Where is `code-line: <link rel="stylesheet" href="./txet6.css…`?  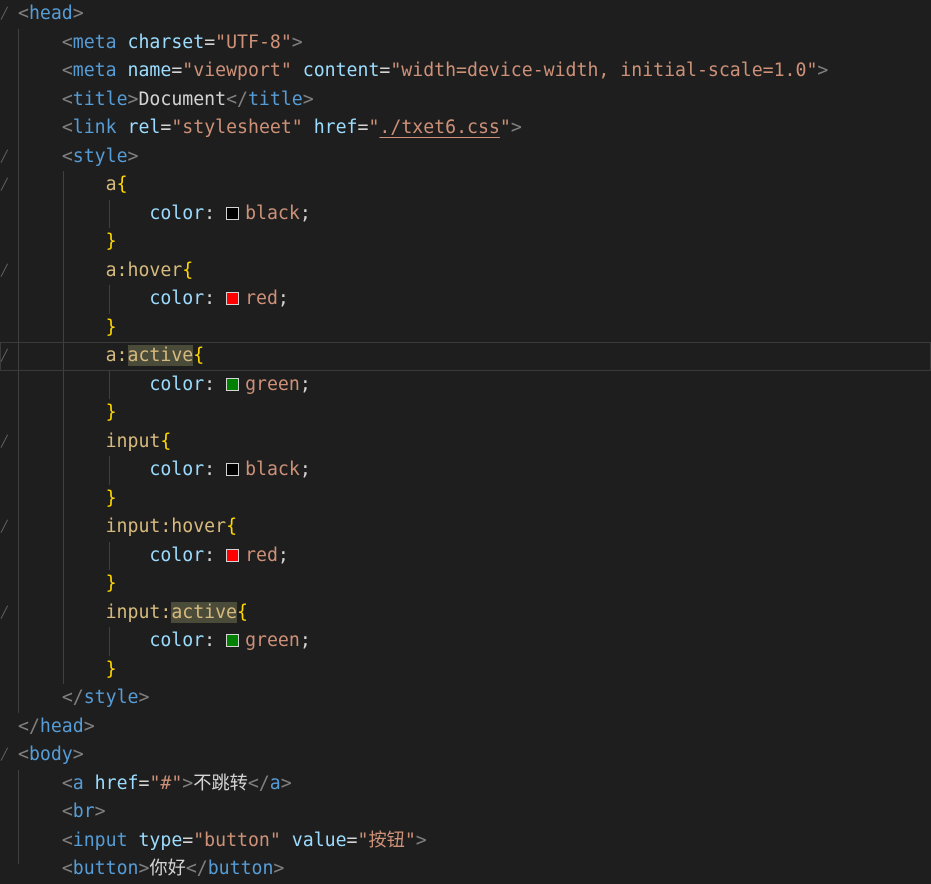 code-line: <link rel="stylesheet" href="./txet6.css… is located at coordinates (465, 128).